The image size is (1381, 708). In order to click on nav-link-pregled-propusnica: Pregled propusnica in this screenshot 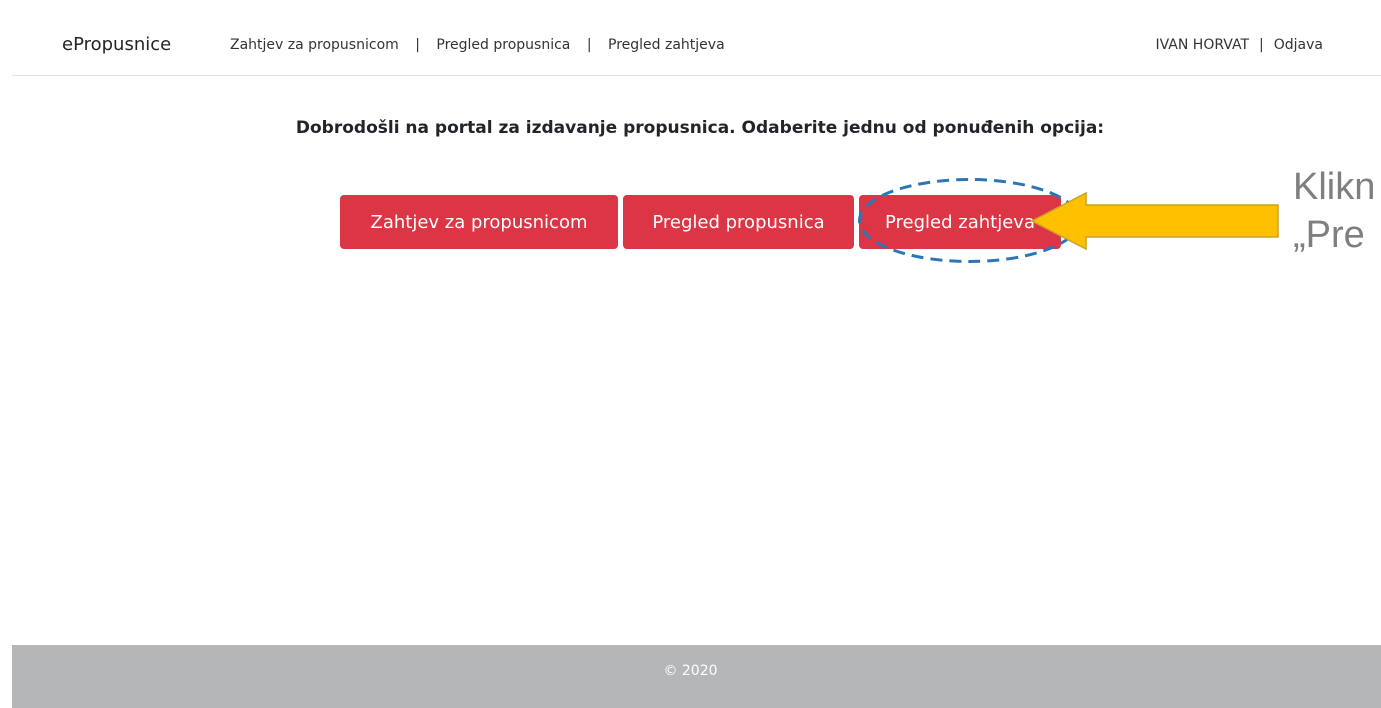, I will do `click(503, 45)`.